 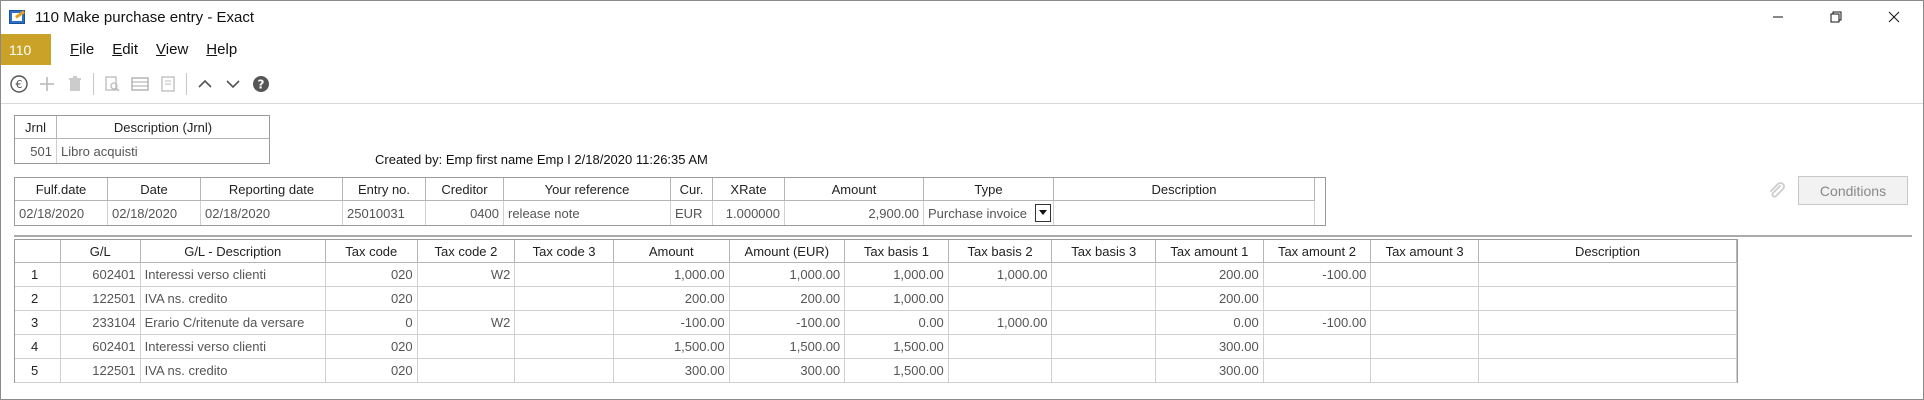 What do you see at coordinates (163, 151) in the screenshot?
I see `journal-description: Libro acquisti` at bounding box center [163, 151].